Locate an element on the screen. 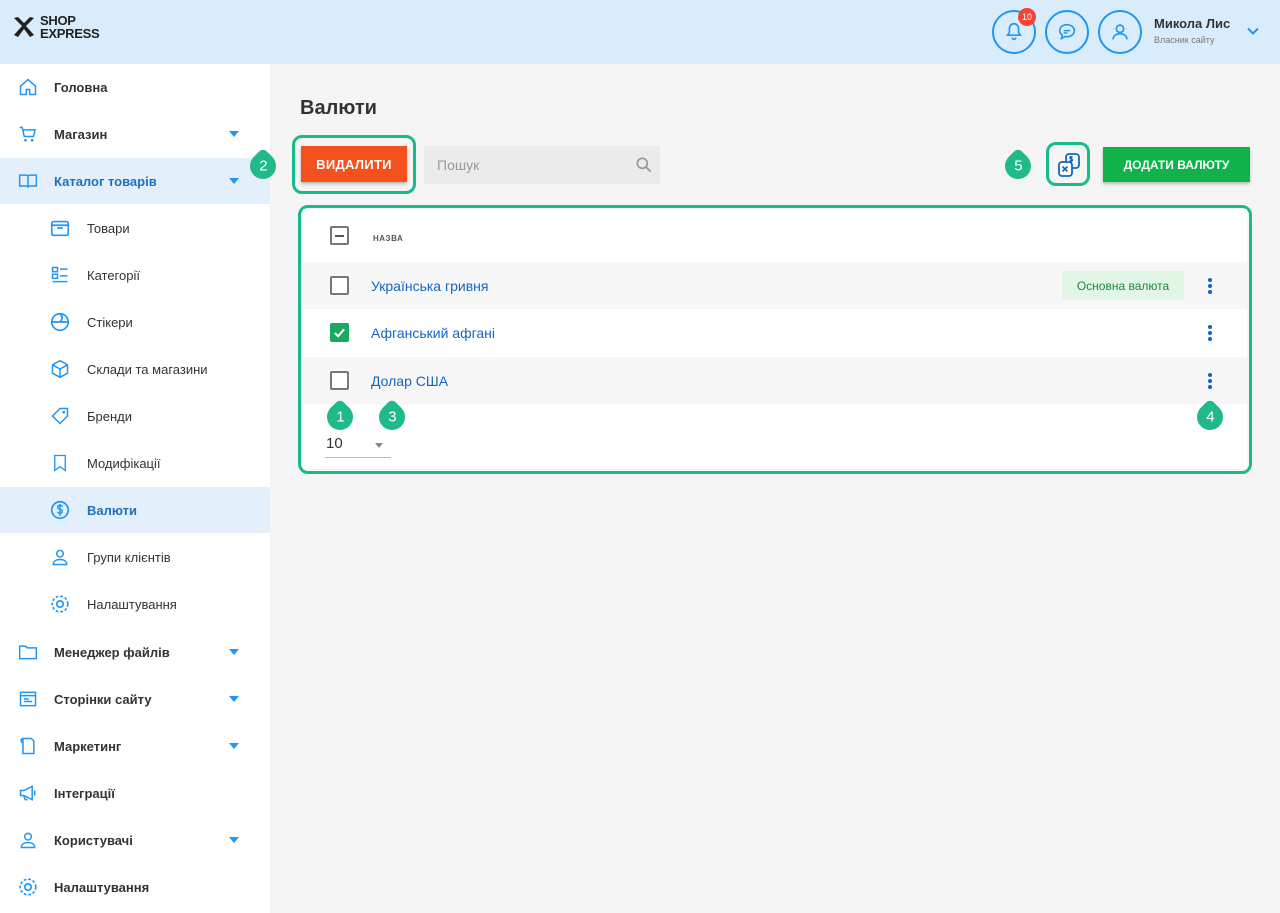  user-role: Власник сайту is located at coordinates (1184, 40).